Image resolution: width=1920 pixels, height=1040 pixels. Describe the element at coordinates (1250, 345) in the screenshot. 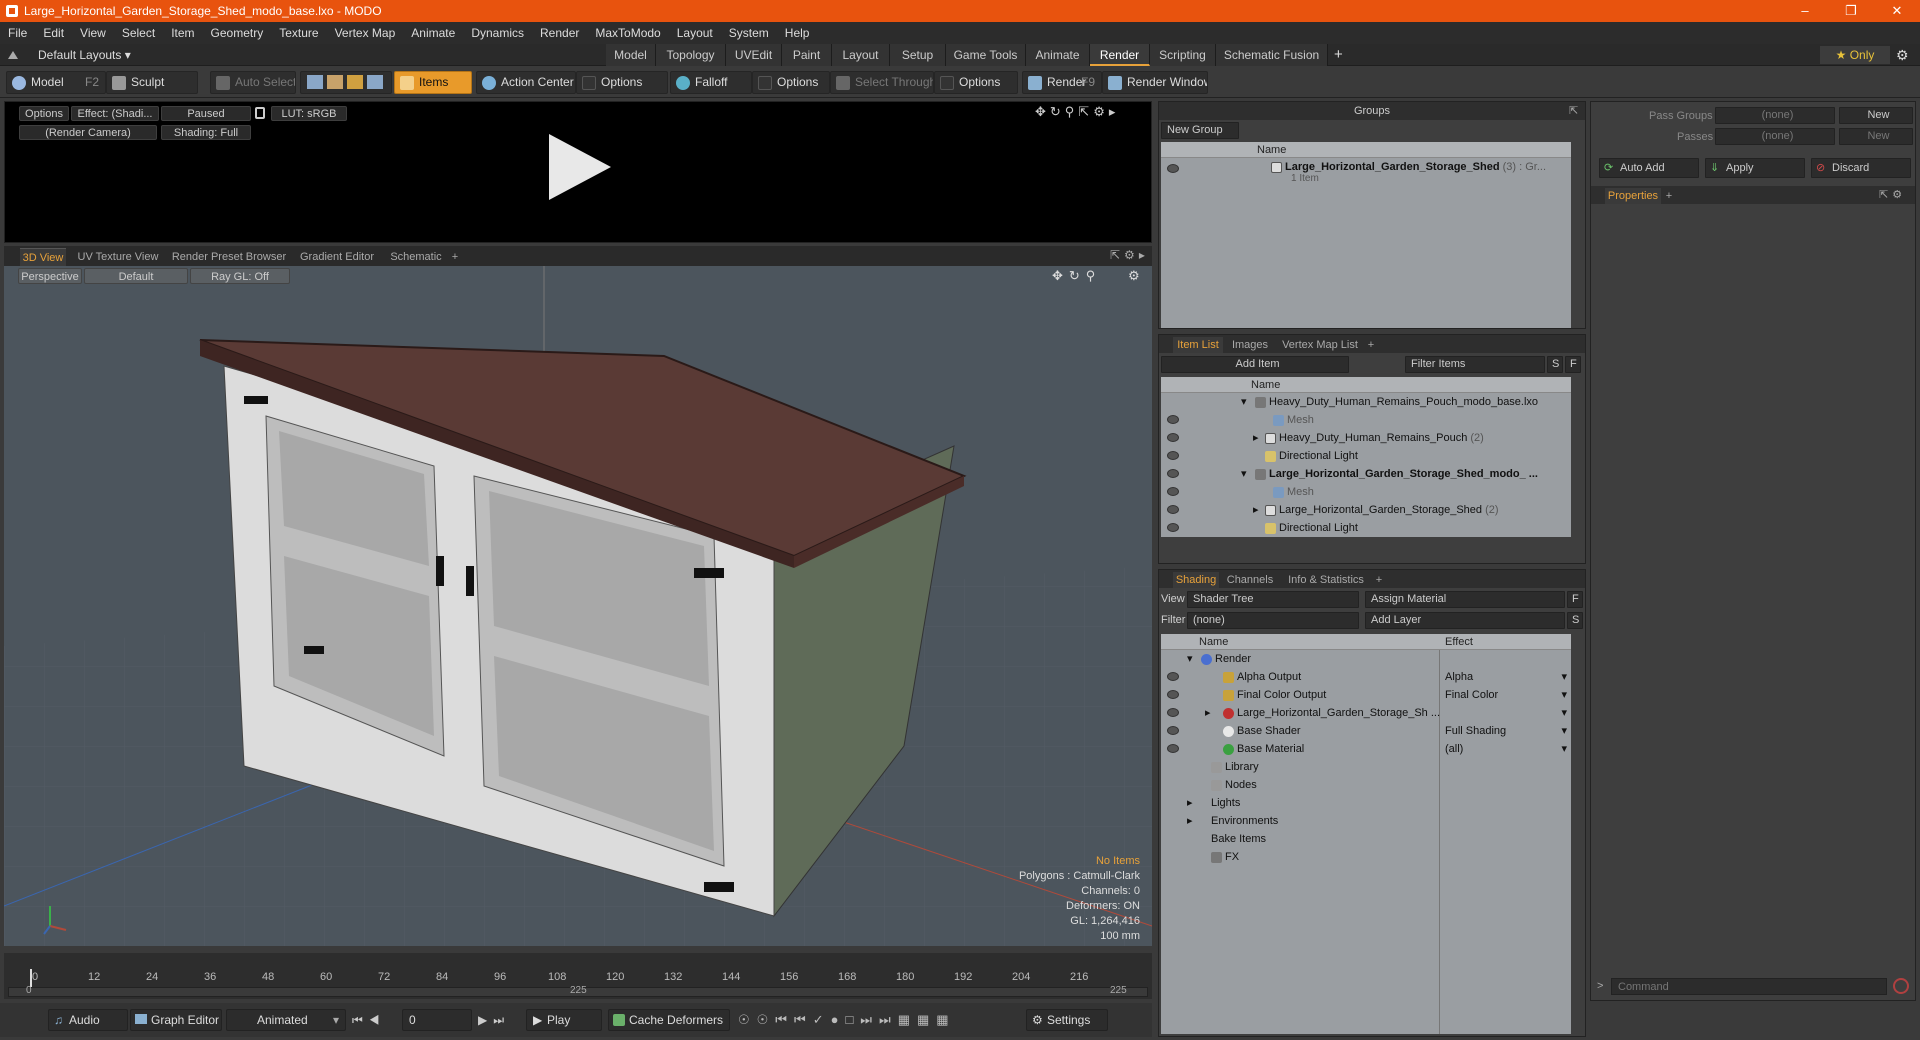

I see `tab-images: Images` at that location.